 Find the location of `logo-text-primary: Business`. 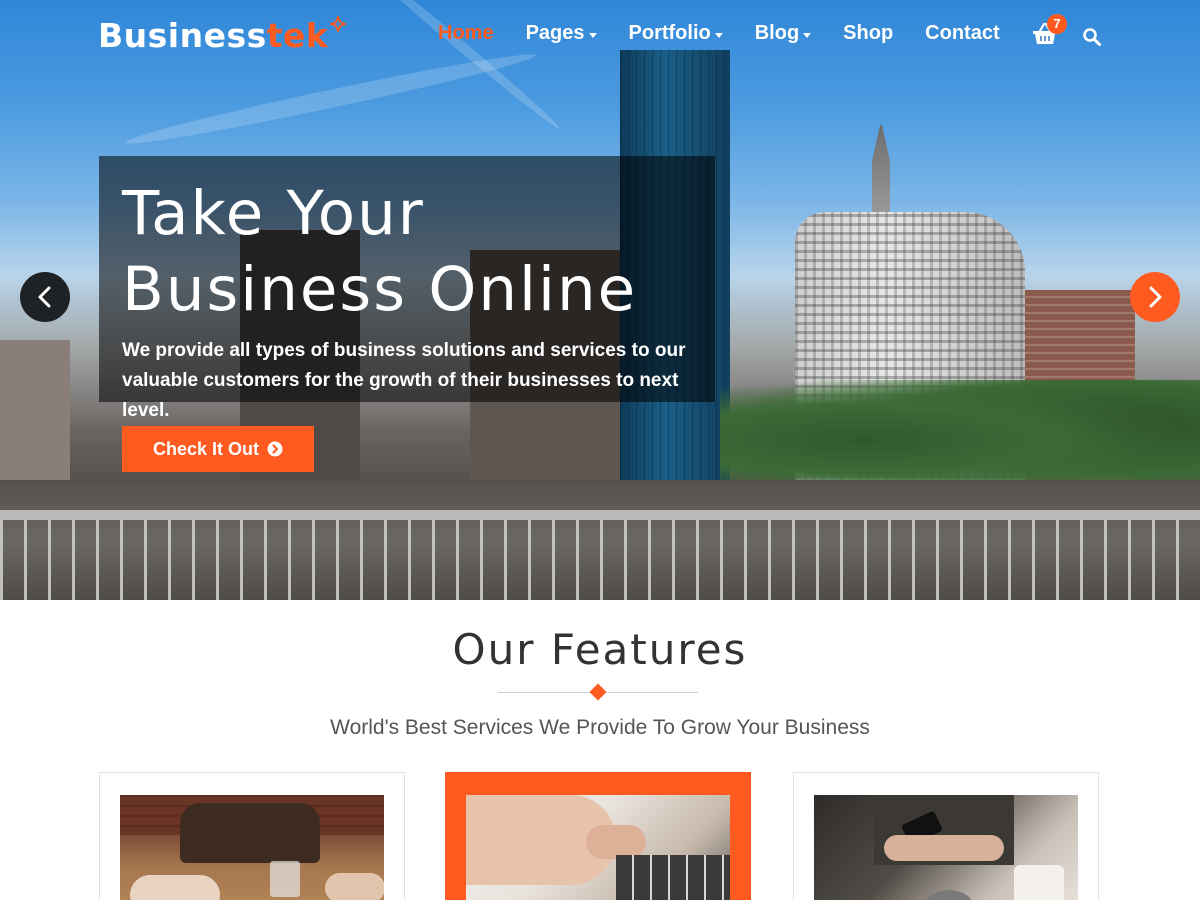

logo-text-primary: Business is located at coordinates (182, 35).